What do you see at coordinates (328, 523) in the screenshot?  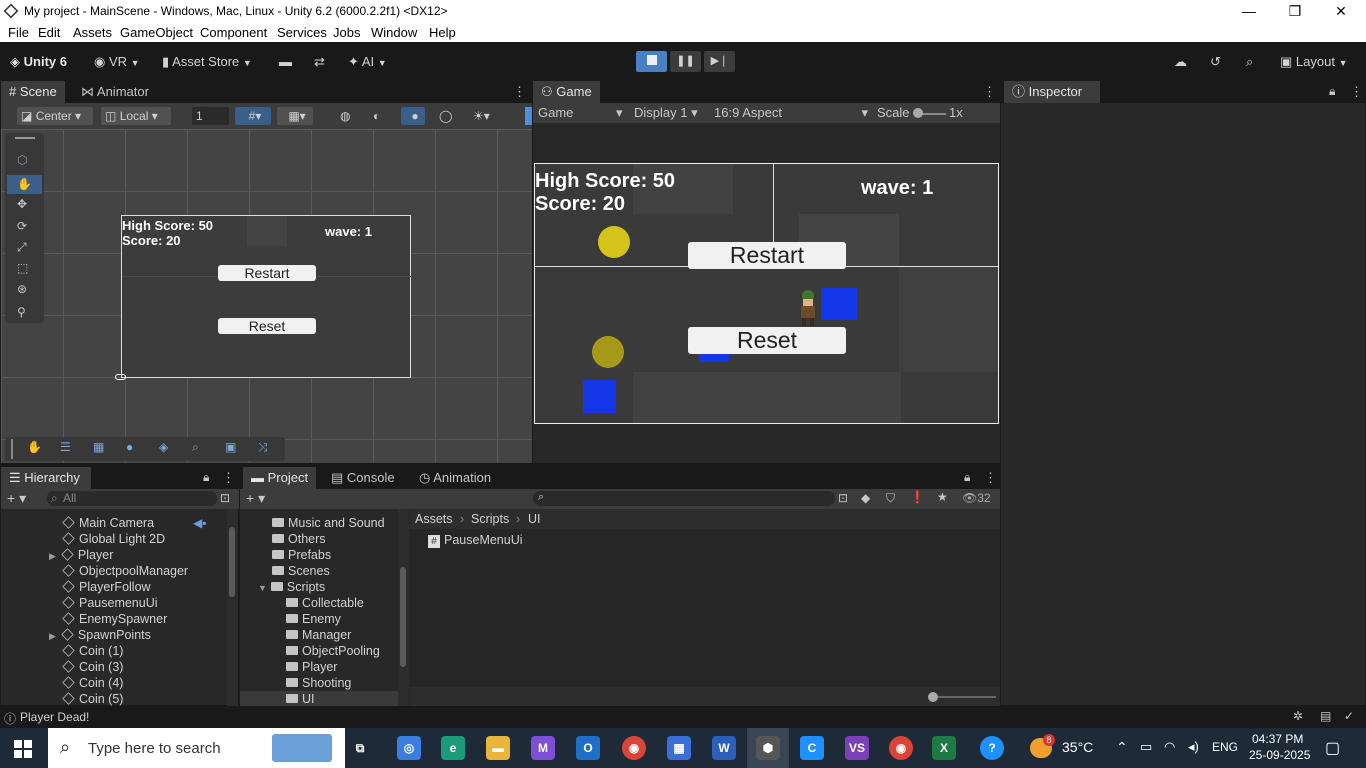 I see `folder-item: Music and Sound` at bounding box center [328, 523].